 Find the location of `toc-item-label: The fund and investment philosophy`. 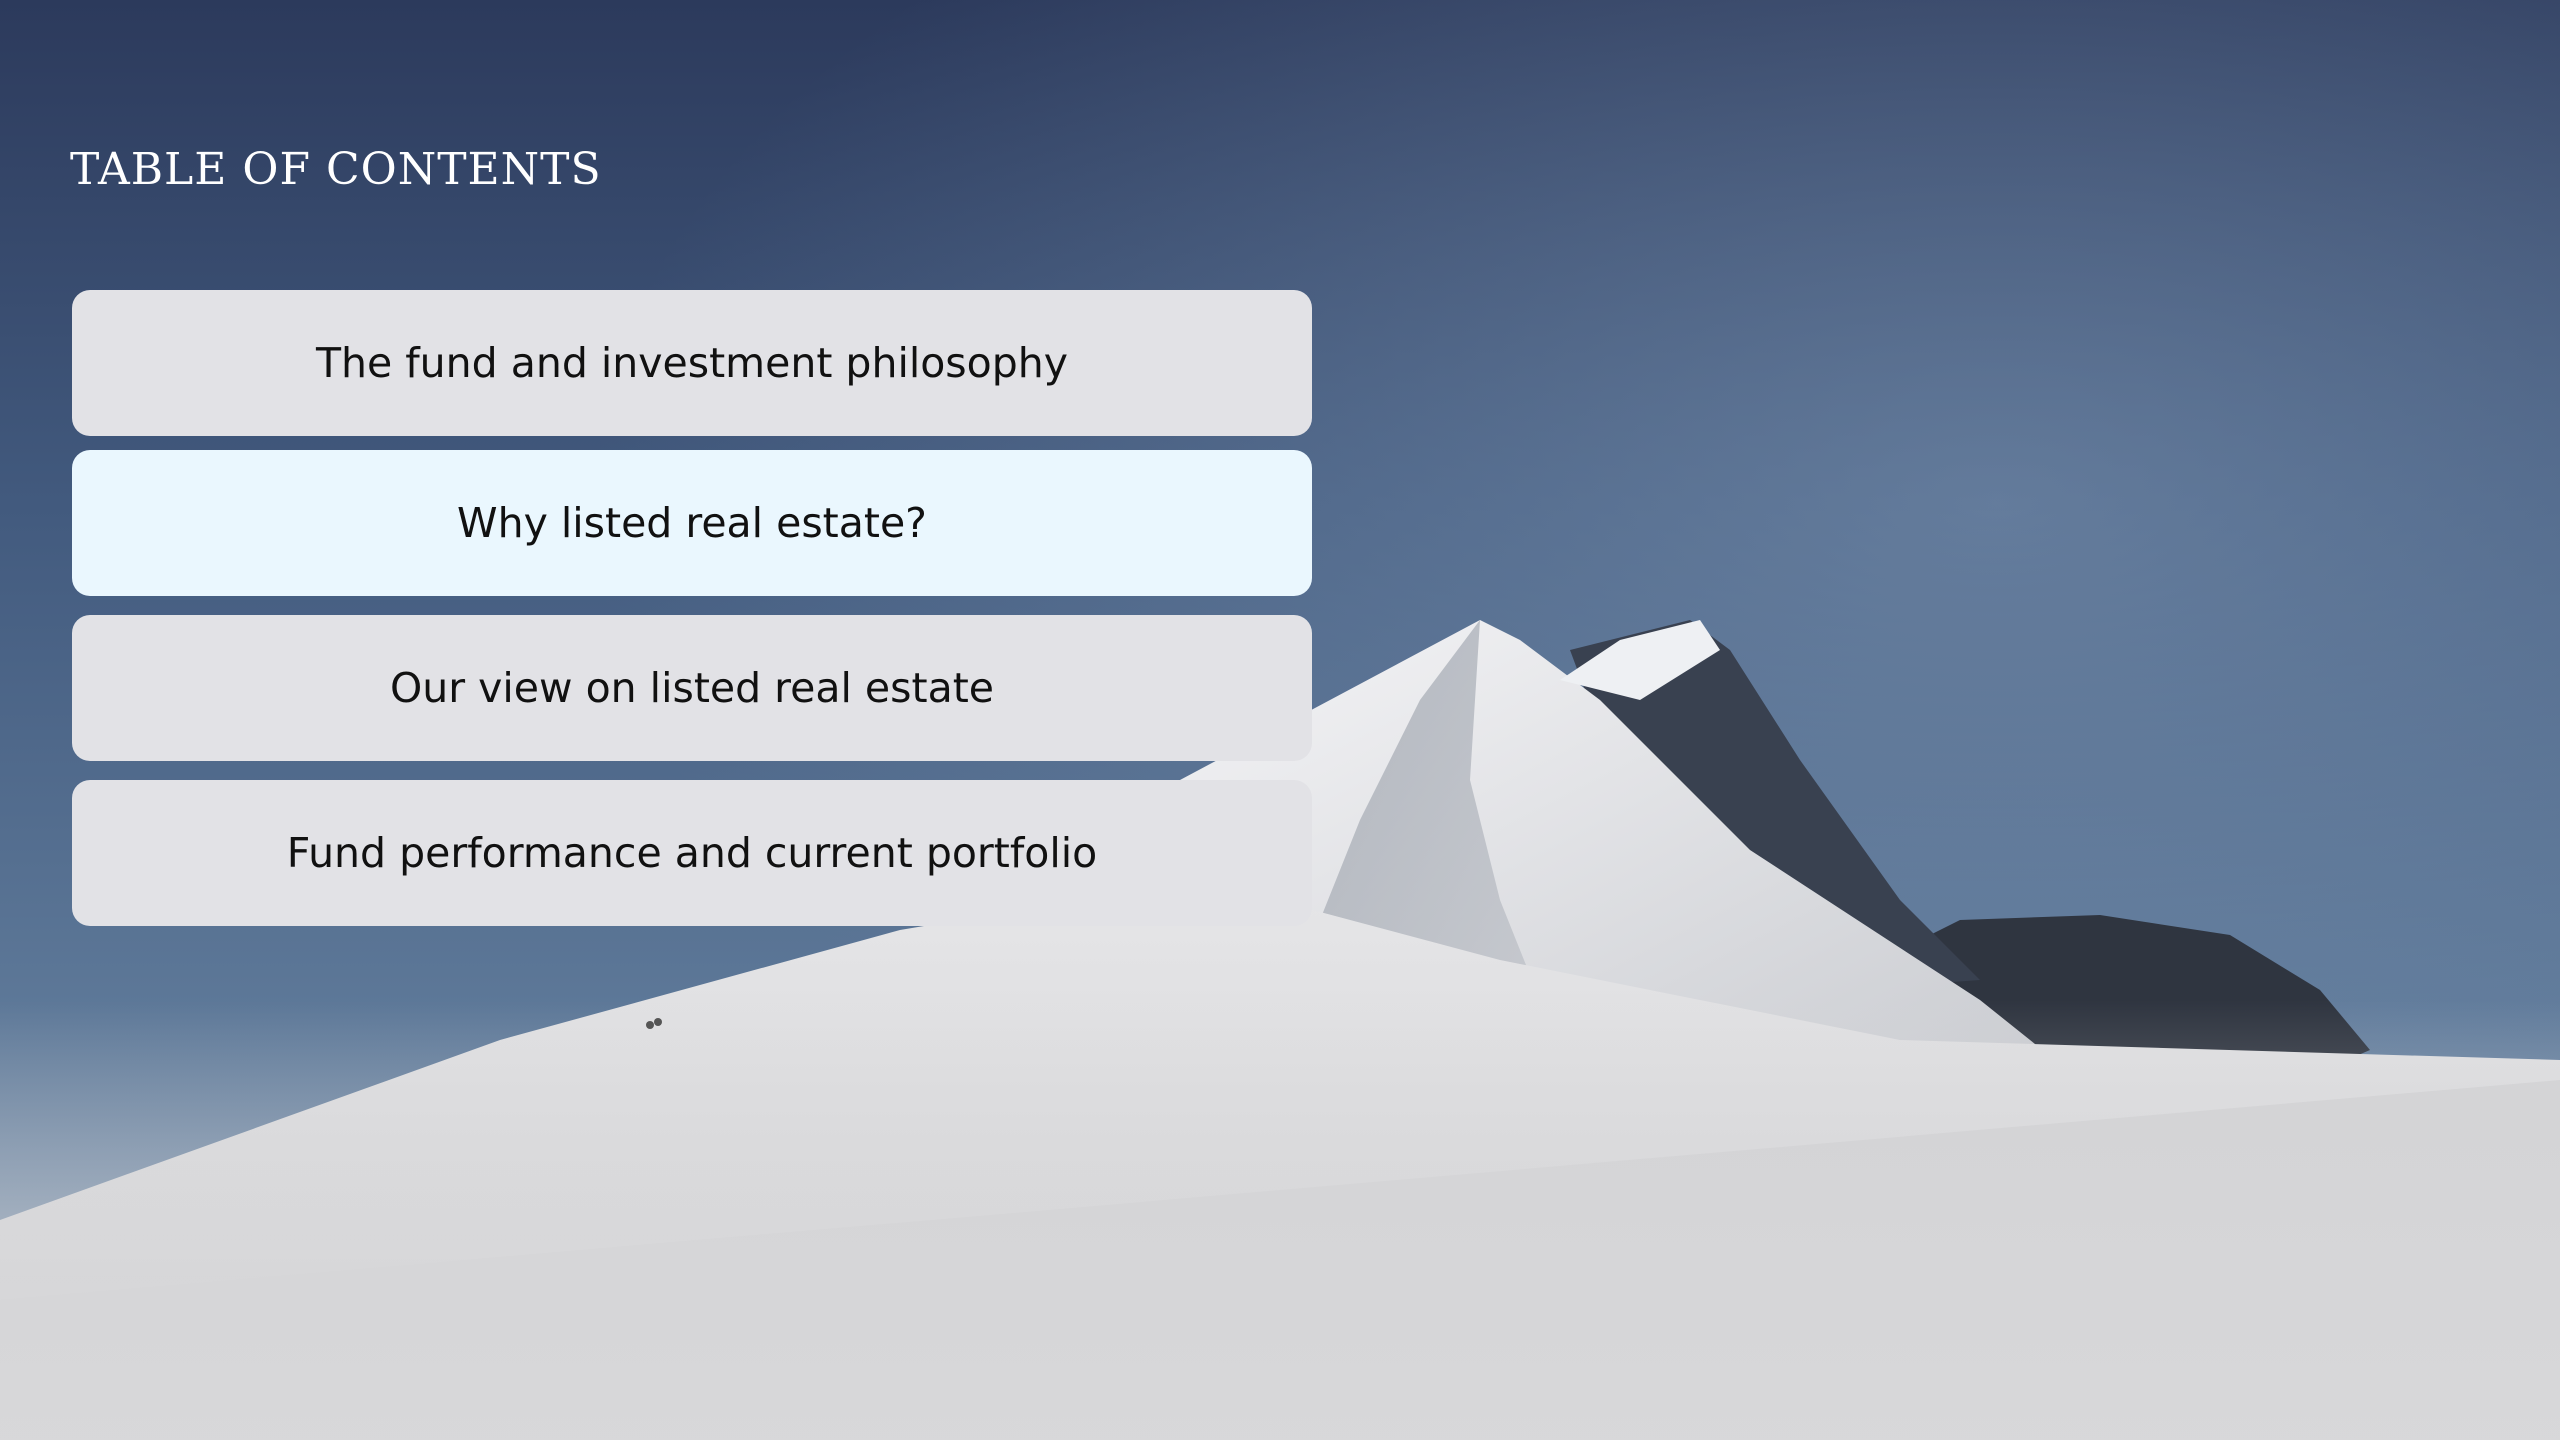

toc-item-label: The fund and investment philosophy is located at coordinates (692, 363).